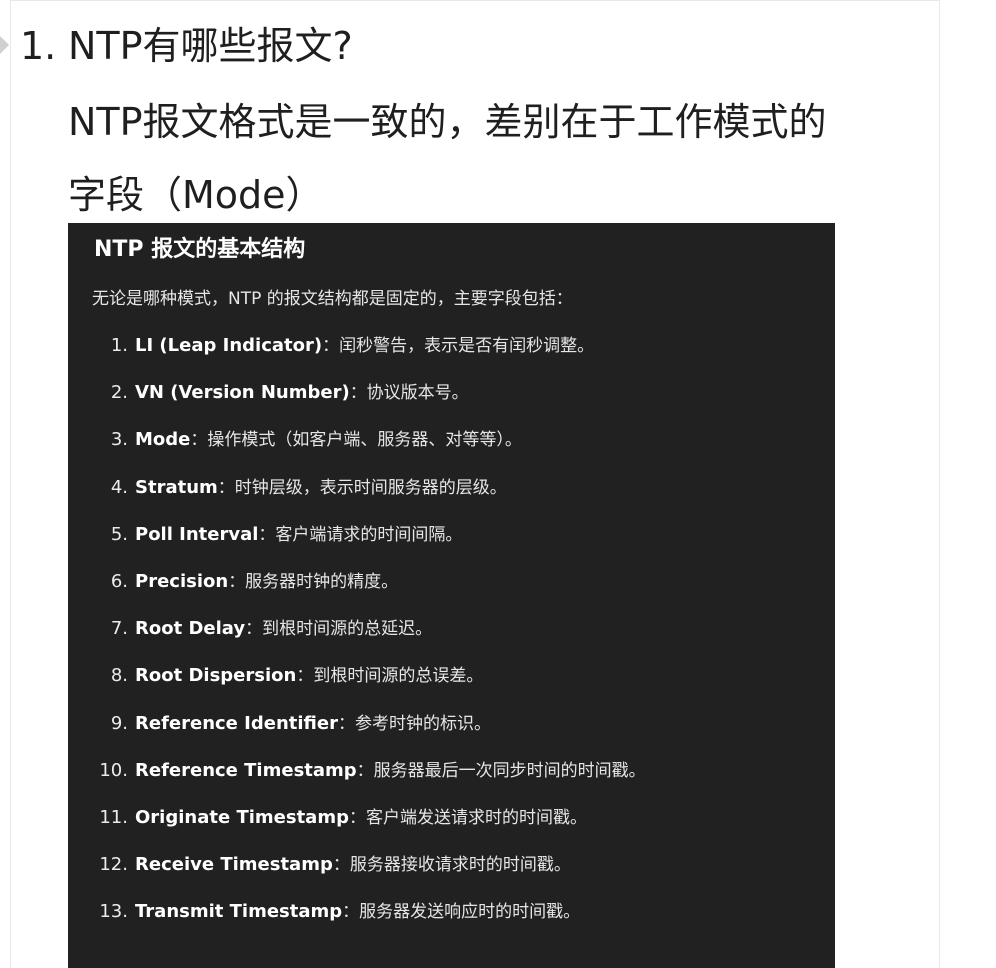 This screenshot has height=968, width=996. Describe the element at coordinates (119, 440) in the screenshot. I see `field-number: 3.` at that location.